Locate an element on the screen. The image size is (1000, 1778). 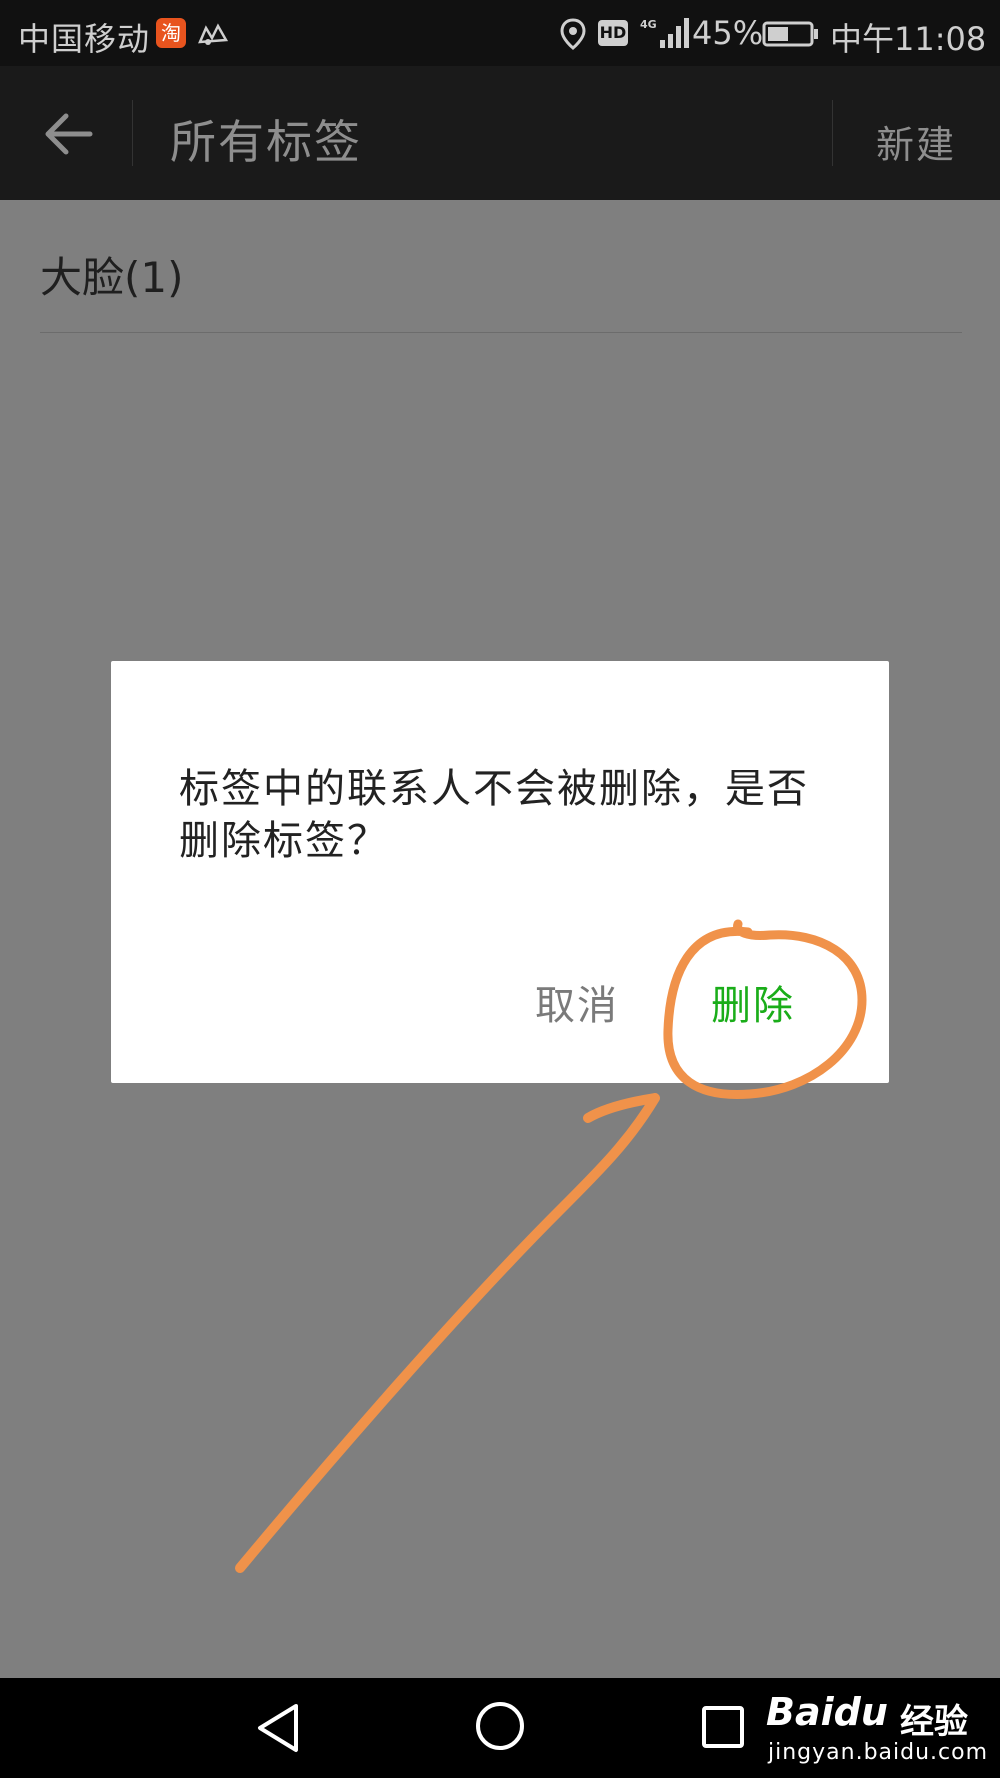
signal-strength-icon: 4G is located at coordinates (664, 33).